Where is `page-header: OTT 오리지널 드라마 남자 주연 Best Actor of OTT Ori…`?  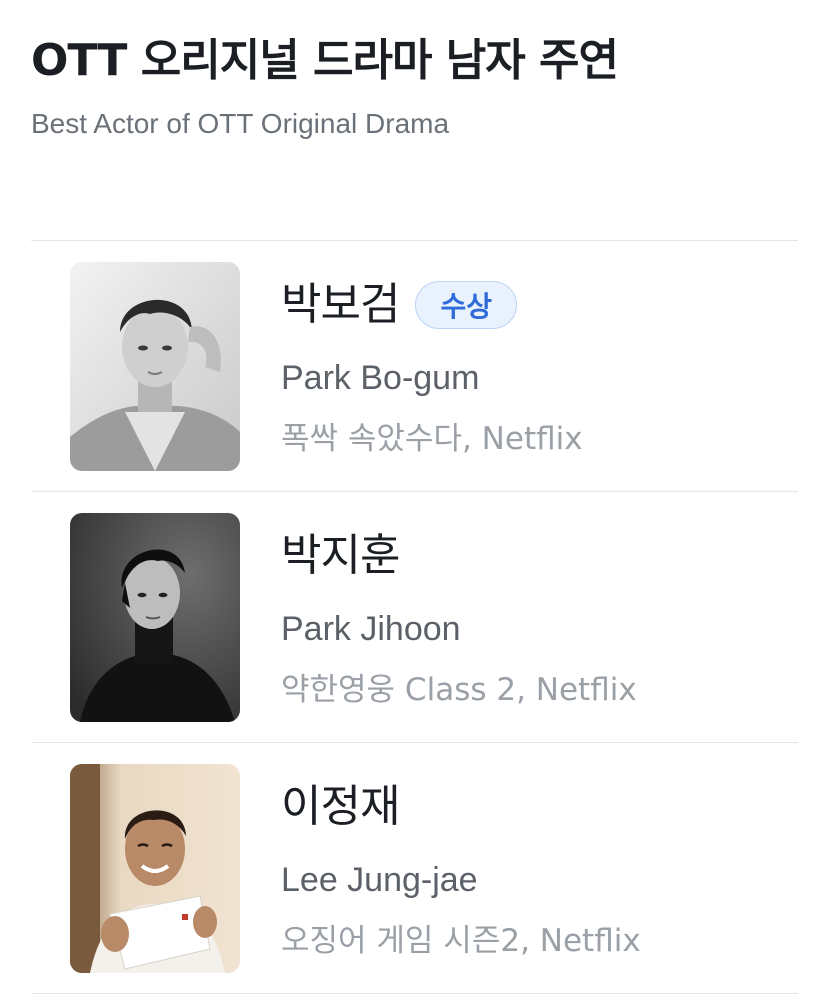
page-header: OTT 오리지널 드라마 남자 주연 Best Actor of OTT Ori… is located at coordinates (414, 85).